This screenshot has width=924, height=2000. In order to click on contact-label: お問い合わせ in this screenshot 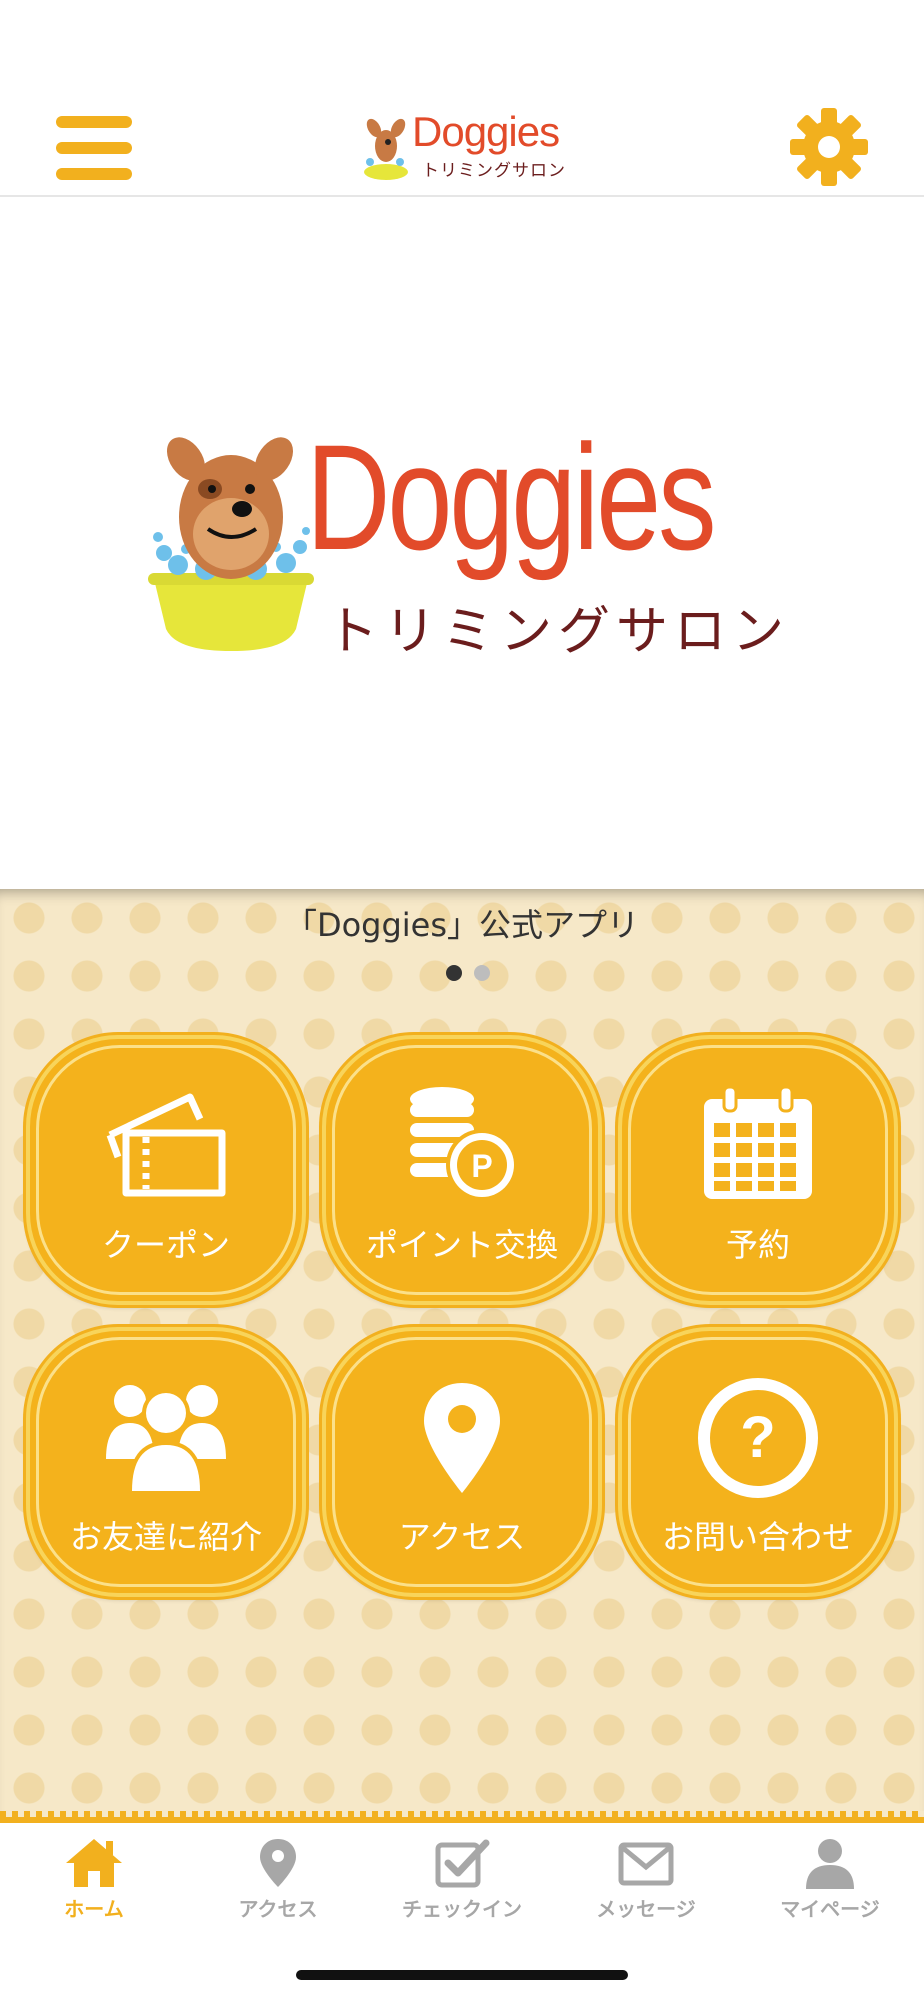, I will do `click(757, 1537)`.